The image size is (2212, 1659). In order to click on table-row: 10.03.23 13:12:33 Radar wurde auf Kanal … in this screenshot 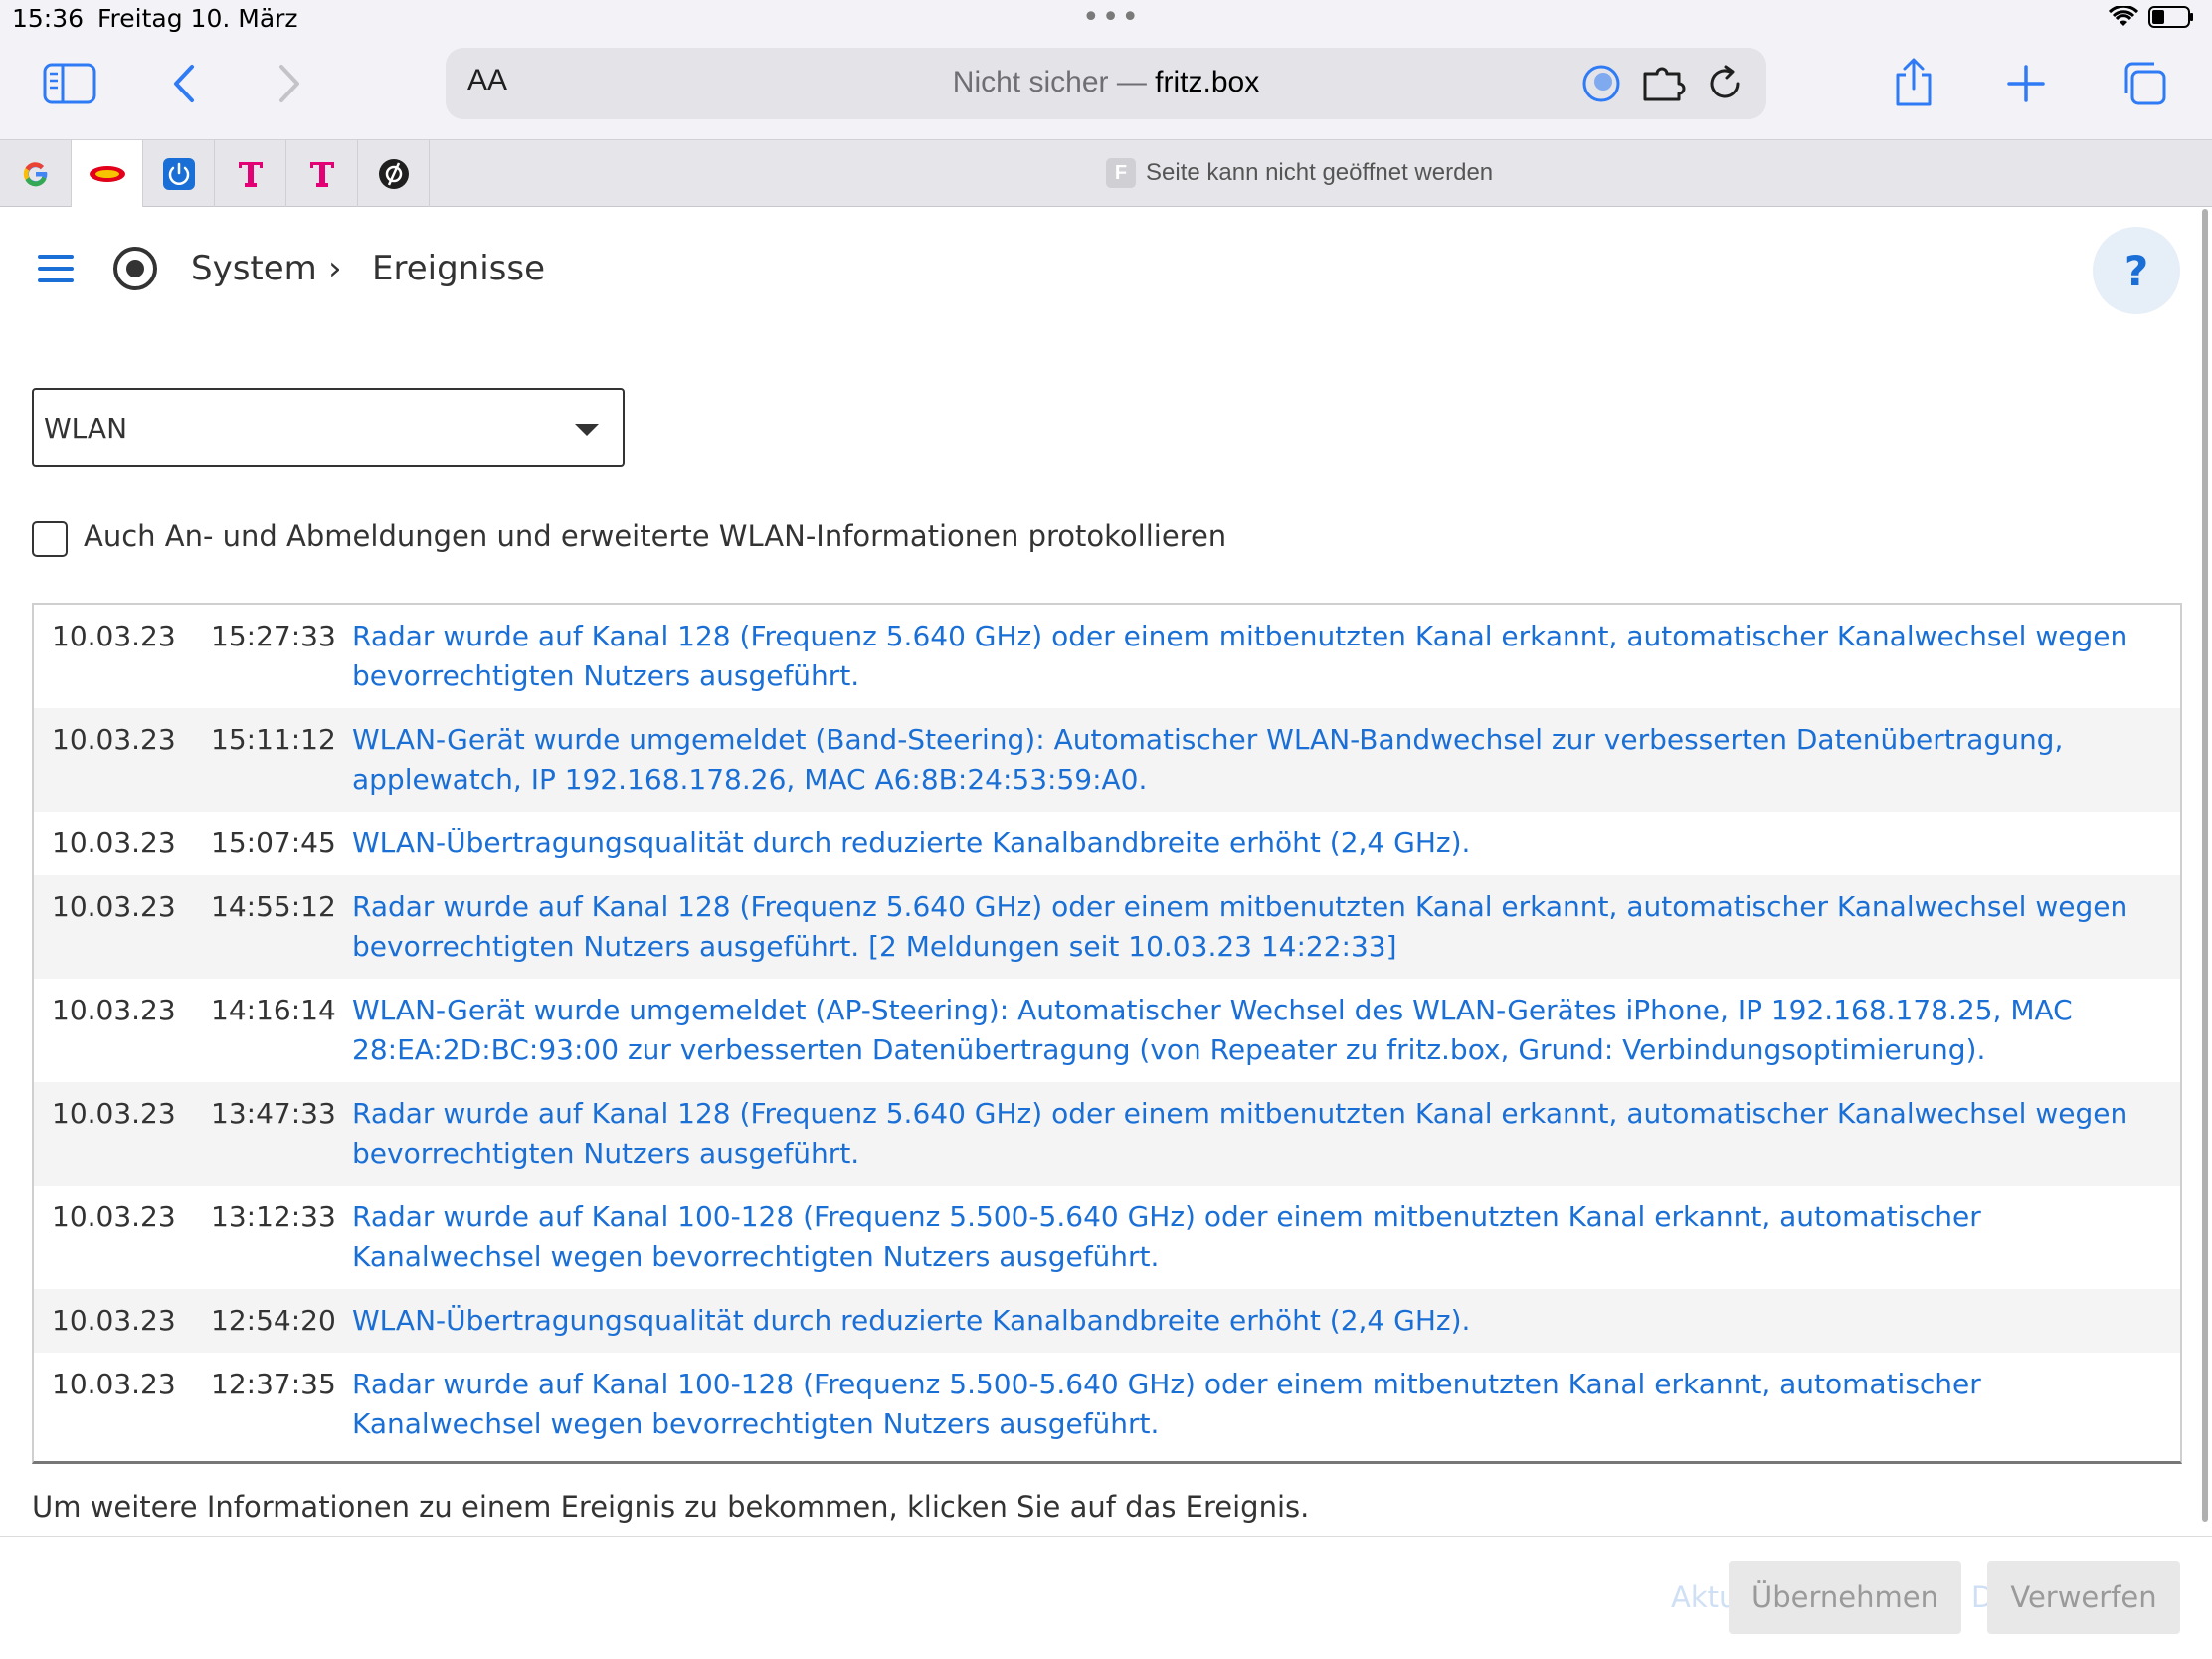, I will do `click(1107, 1237)`.